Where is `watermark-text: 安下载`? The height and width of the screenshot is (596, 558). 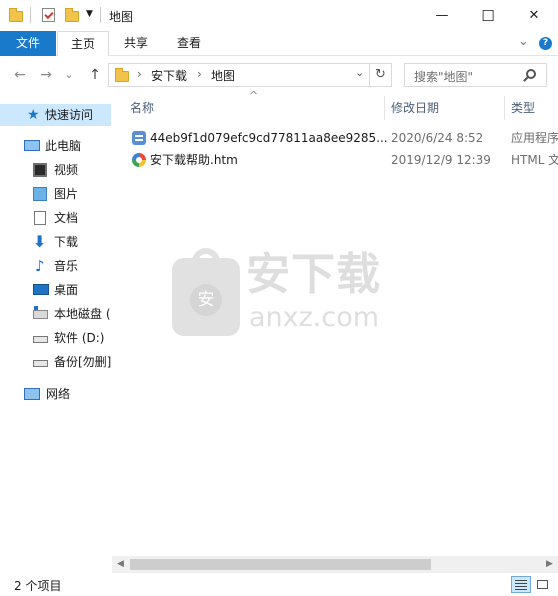
watermark-text: 安下载 is located at coordinates (313, 274).